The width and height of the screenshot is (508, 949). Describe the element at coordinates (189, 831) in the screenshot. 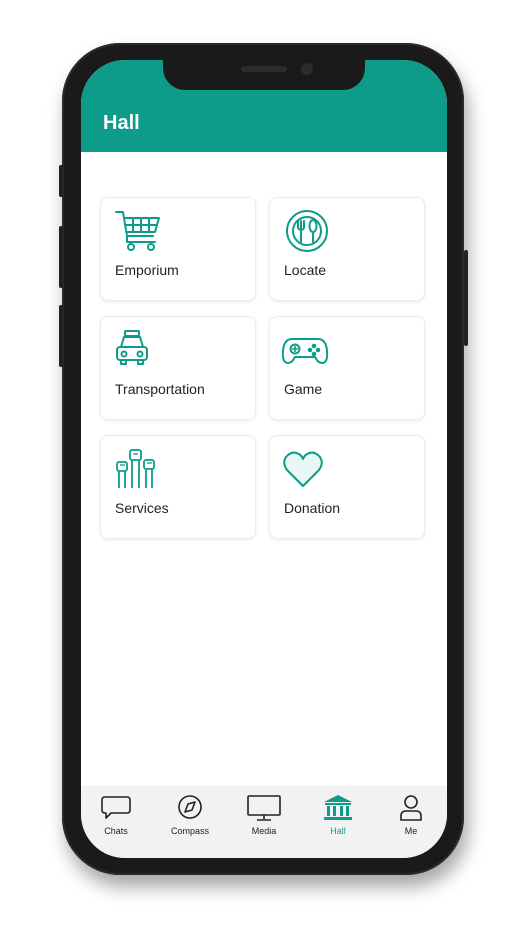

I see `tab-label: Compass` at that location.